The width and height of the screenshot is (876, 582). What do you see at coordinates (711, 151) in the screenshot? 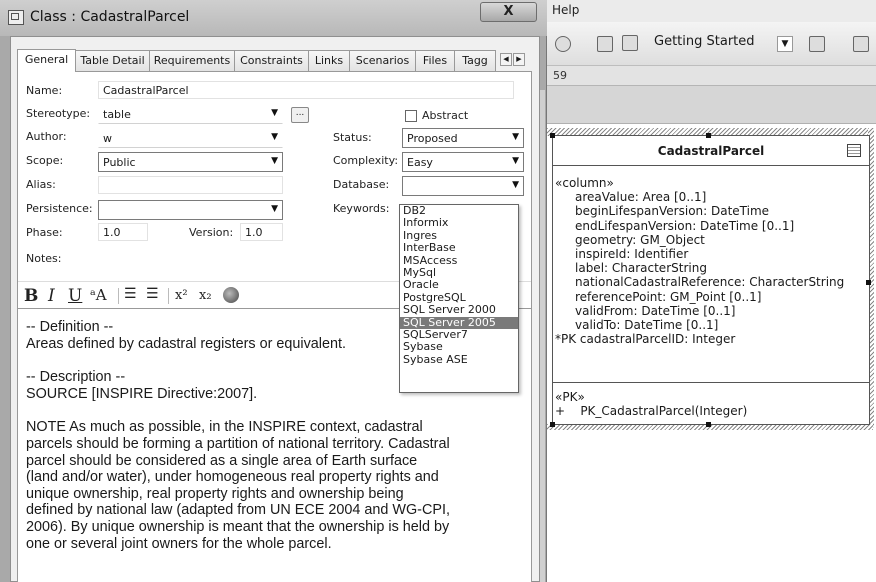
I see `uml-class-title: CadastralParcel` at bounding box center [711, 151].